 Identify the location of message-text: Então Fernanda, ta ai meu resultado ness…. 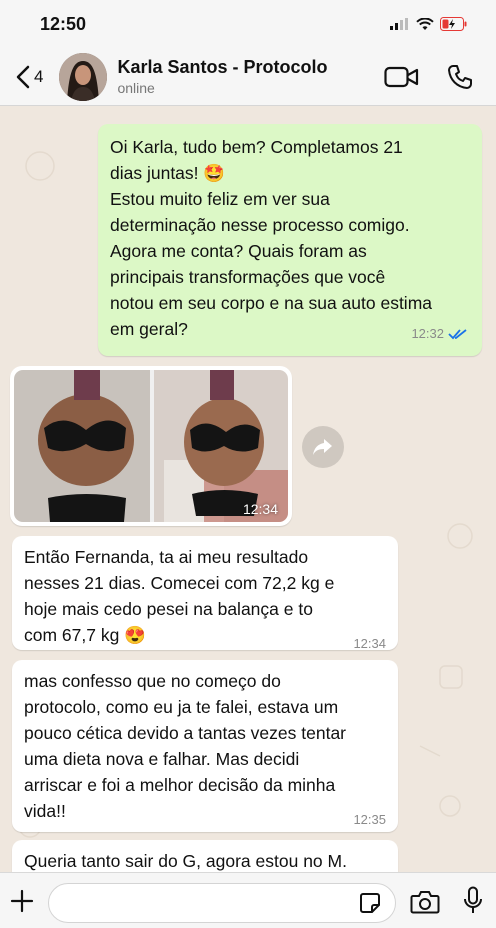
(179, 596).